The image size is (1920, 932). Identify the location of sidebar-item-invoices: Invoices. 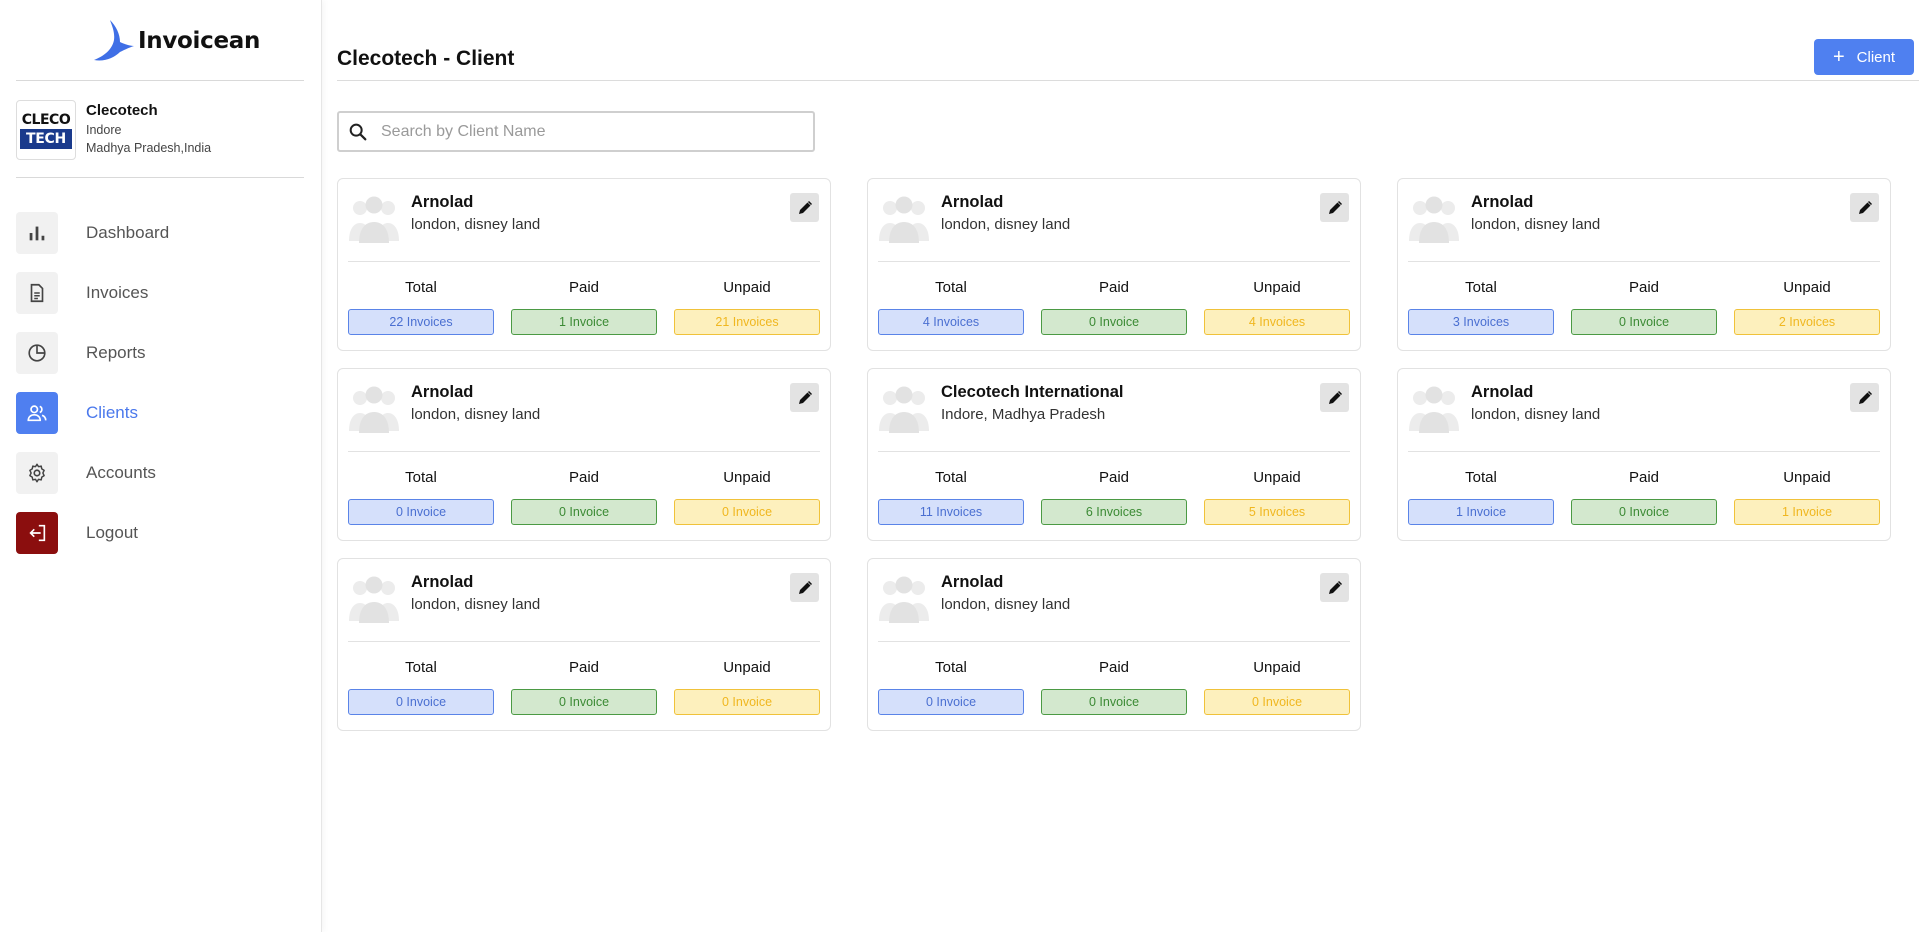
(92, 293).